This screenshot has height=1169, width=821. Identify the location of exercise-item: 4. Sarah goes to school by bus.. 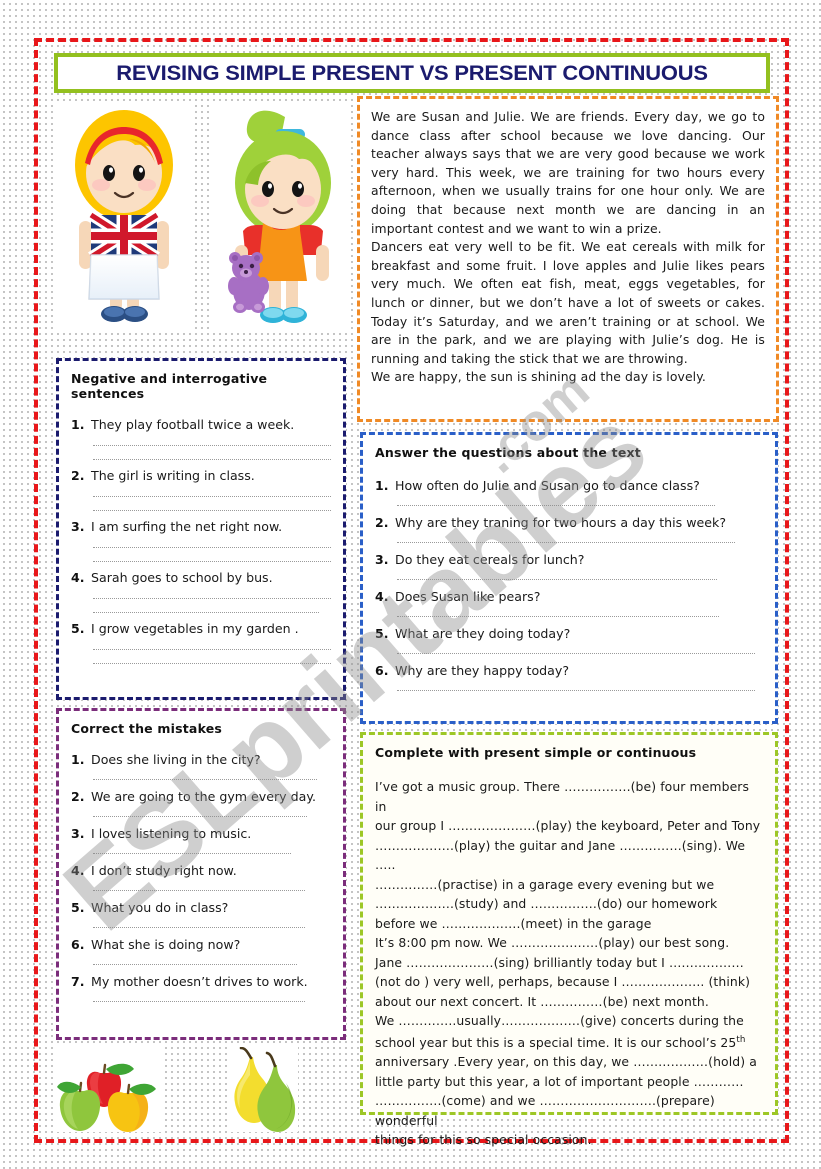
(201, 577).